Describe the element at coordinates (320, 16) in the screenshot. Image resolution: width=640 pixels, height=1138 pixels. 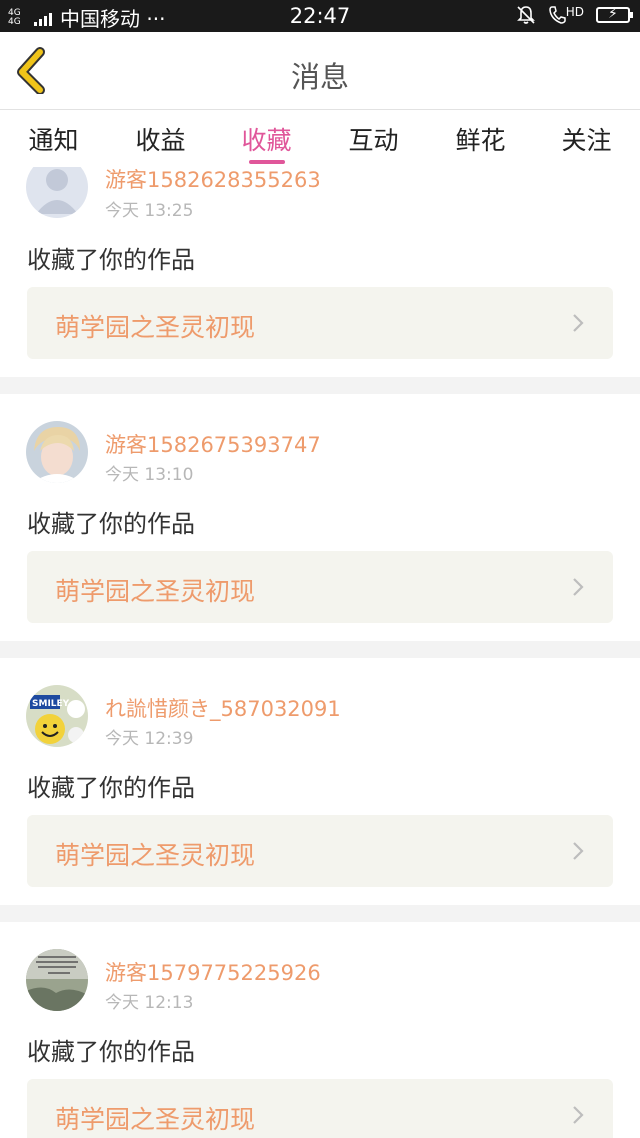
I see `status-bar: 4G 4G 中国移动 ··· 22:47 HD ⚡` at that location.